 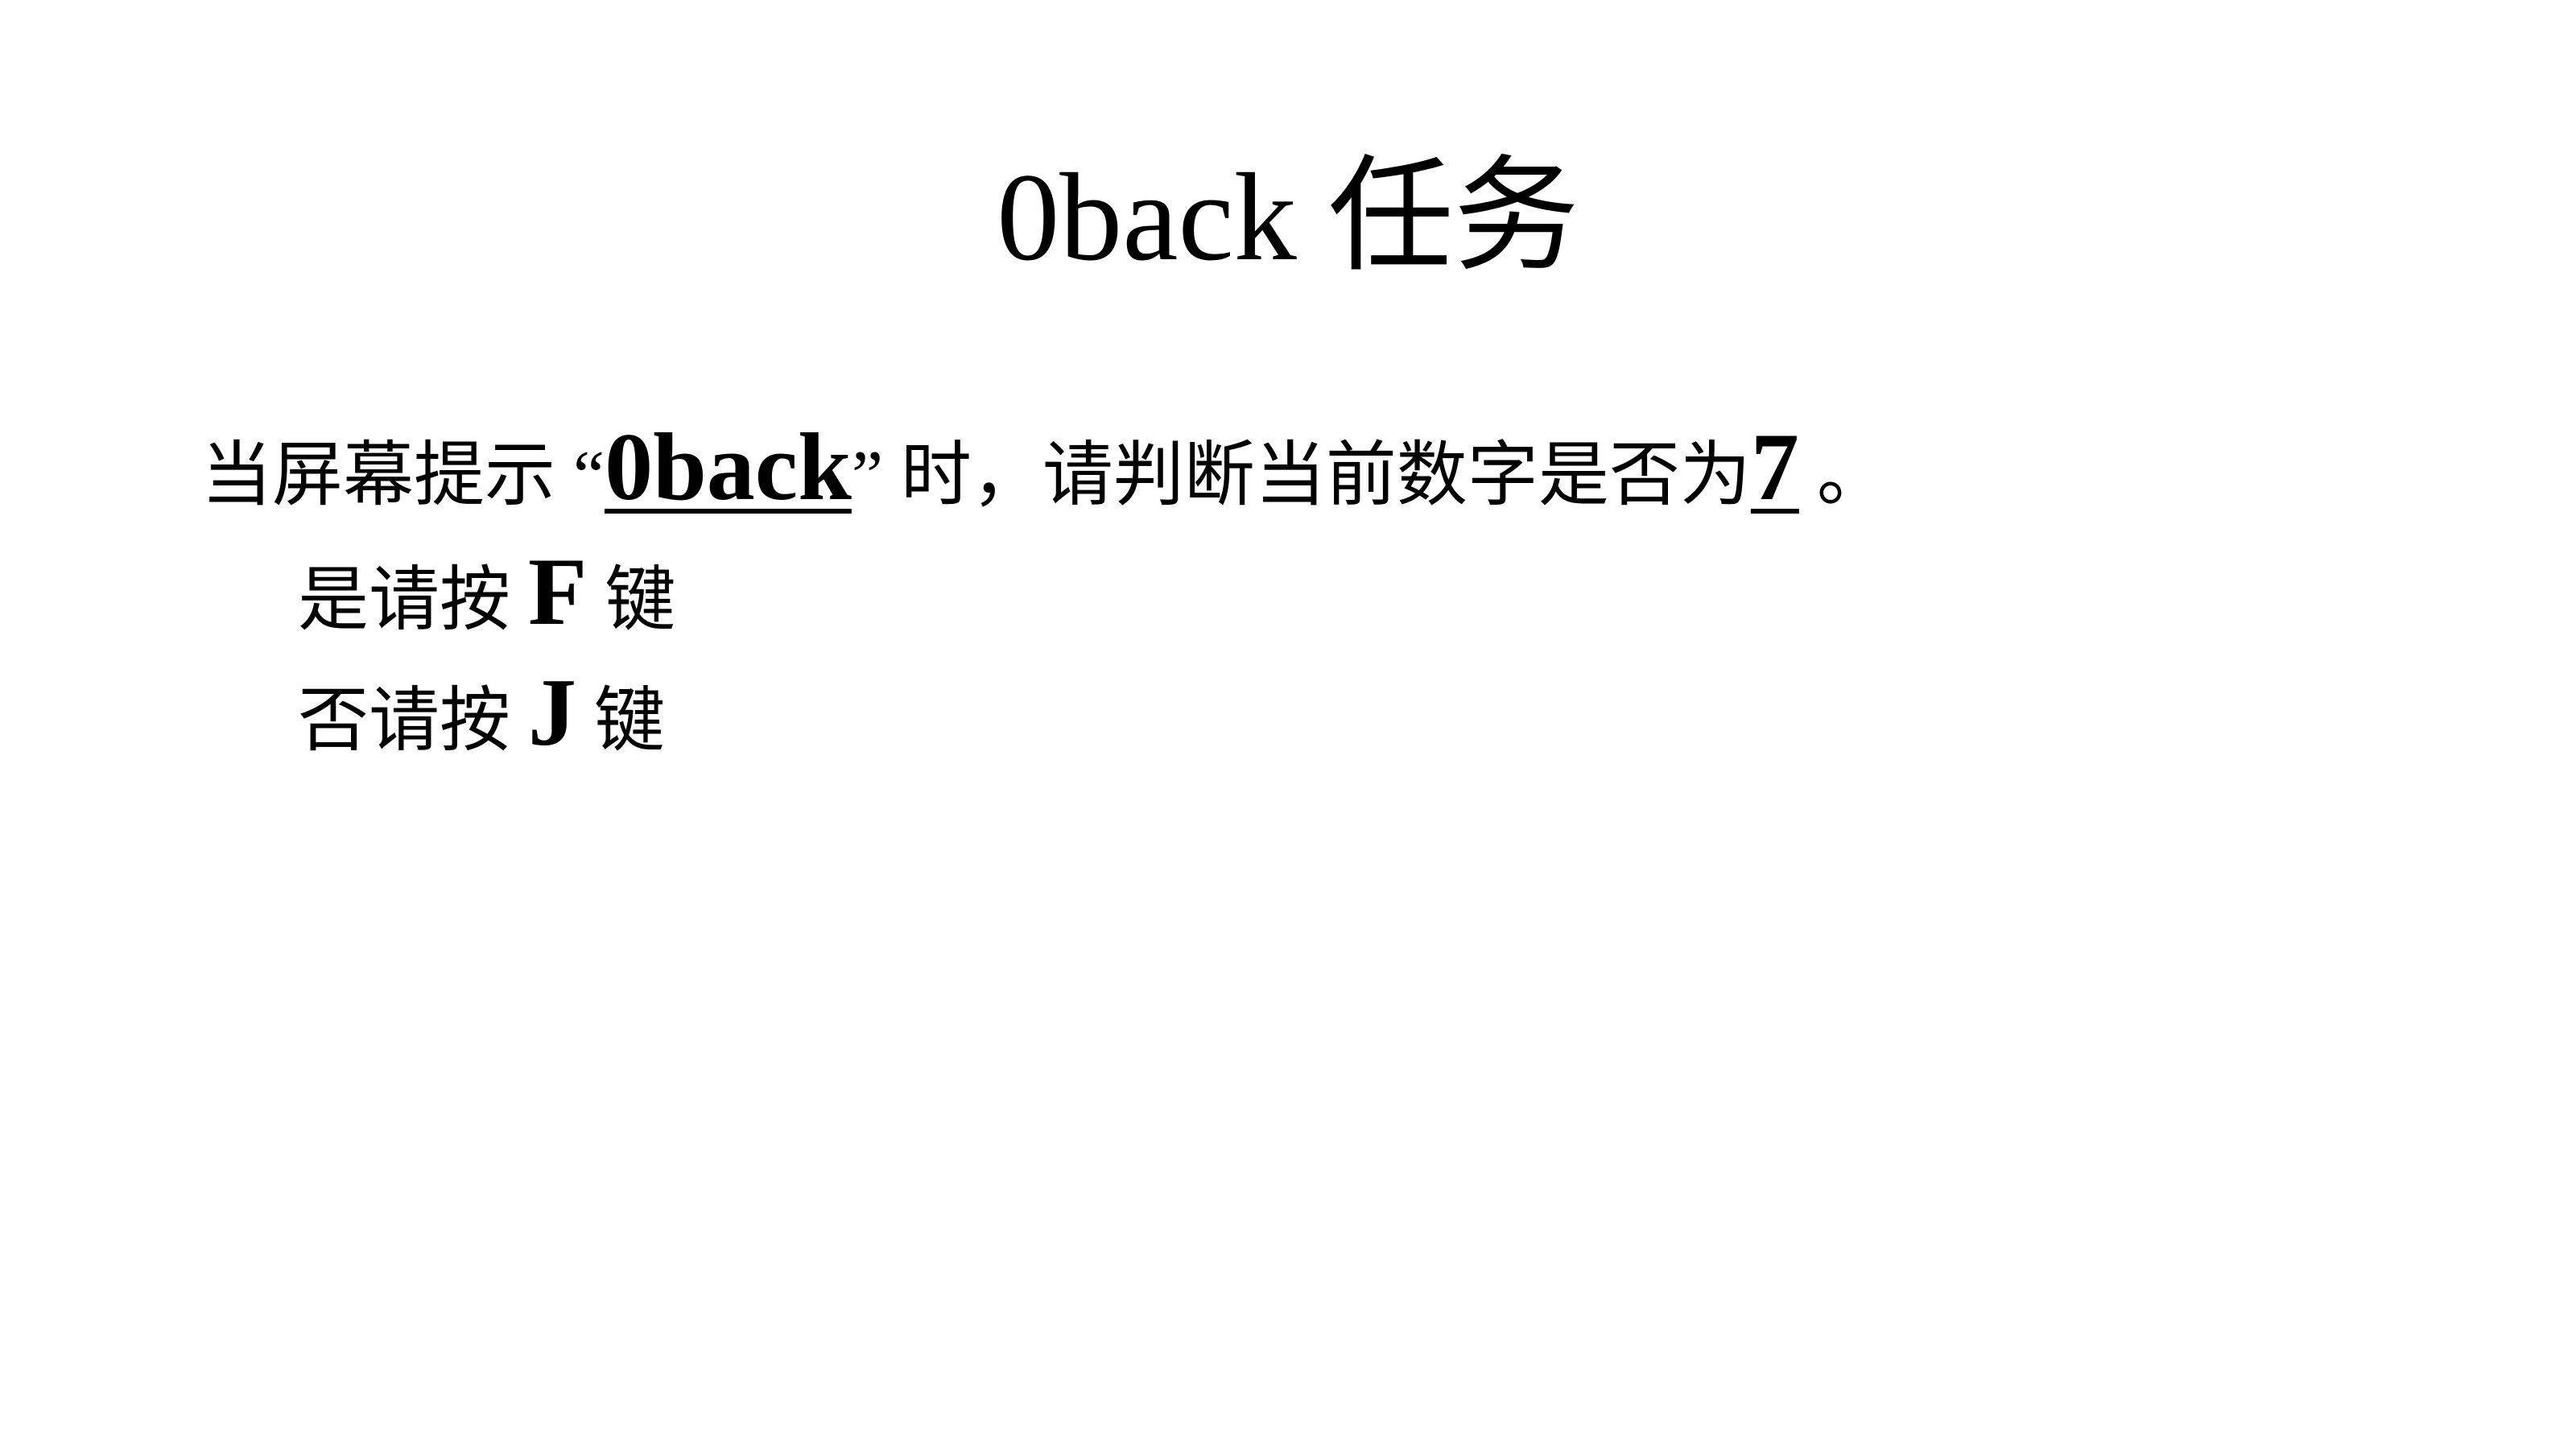 I want to click on yes-key: F, so click(x=558, y=591).